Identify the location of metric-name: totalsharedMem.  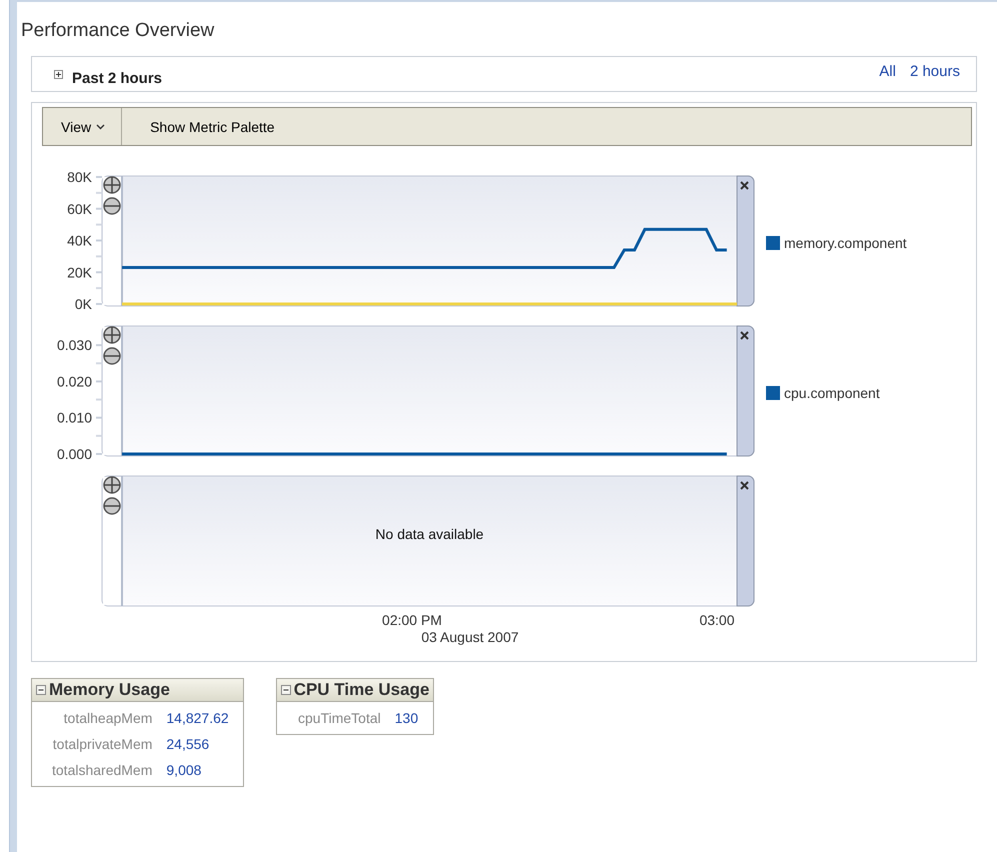
(102, 770).